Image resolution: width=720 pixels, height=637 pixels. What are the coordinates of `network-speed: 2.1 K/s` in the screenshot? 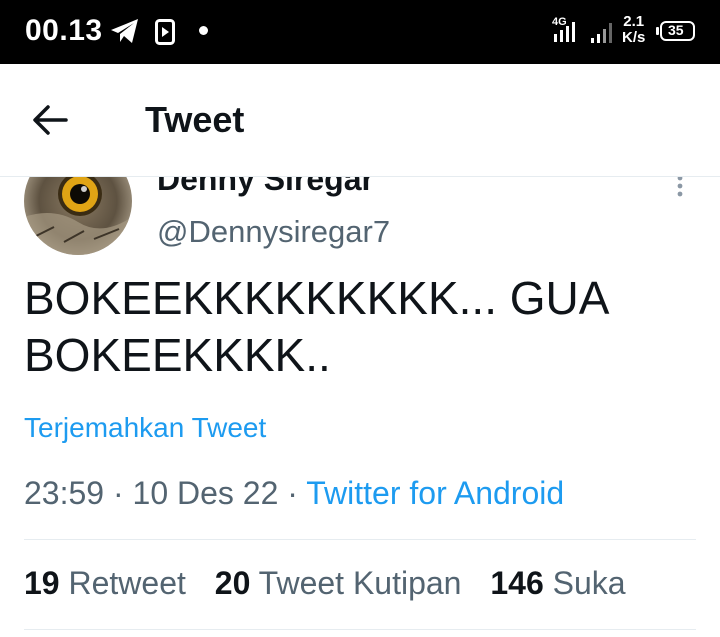 It's located at (633, 30).